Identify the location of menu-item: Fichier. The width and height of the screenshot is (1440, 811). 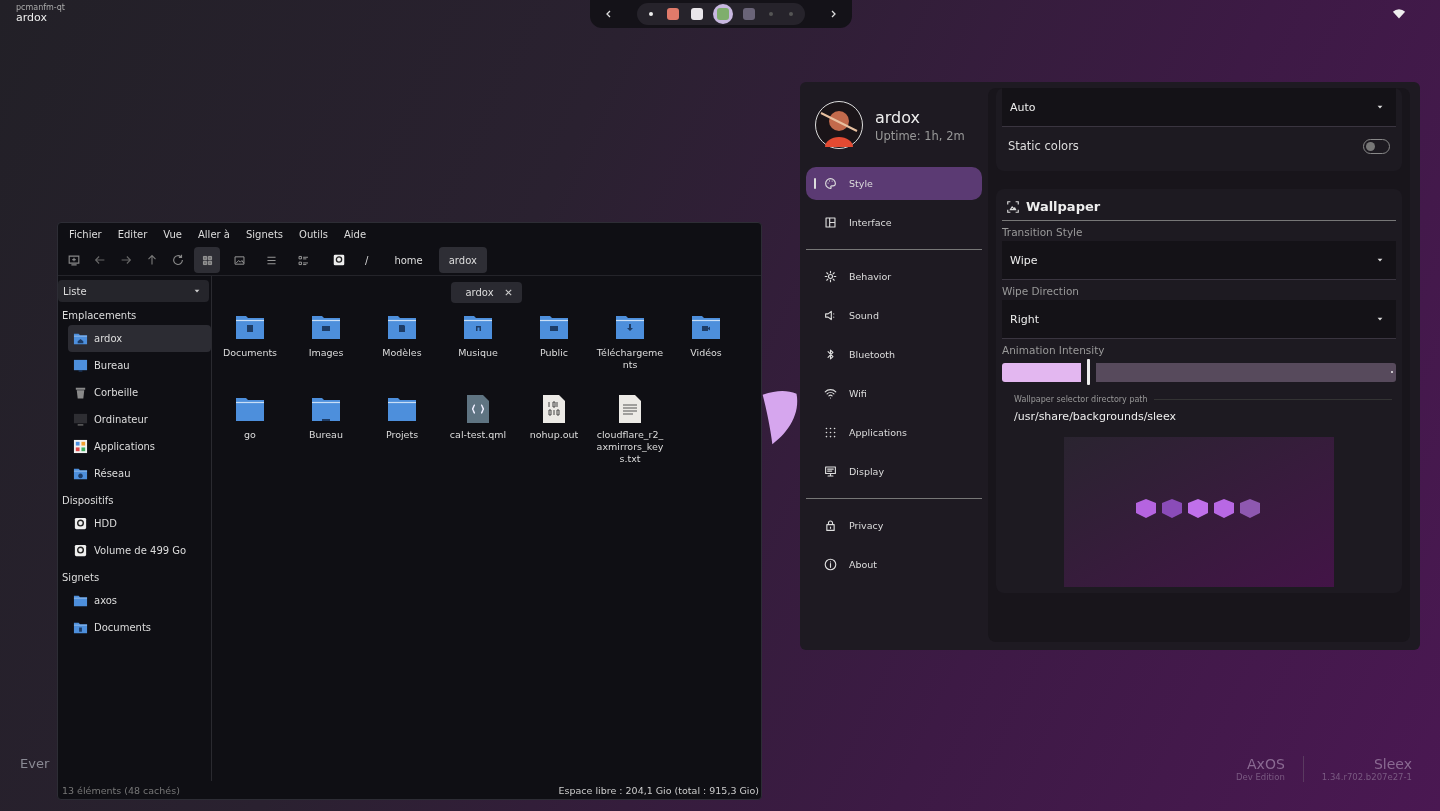
(85, 234).